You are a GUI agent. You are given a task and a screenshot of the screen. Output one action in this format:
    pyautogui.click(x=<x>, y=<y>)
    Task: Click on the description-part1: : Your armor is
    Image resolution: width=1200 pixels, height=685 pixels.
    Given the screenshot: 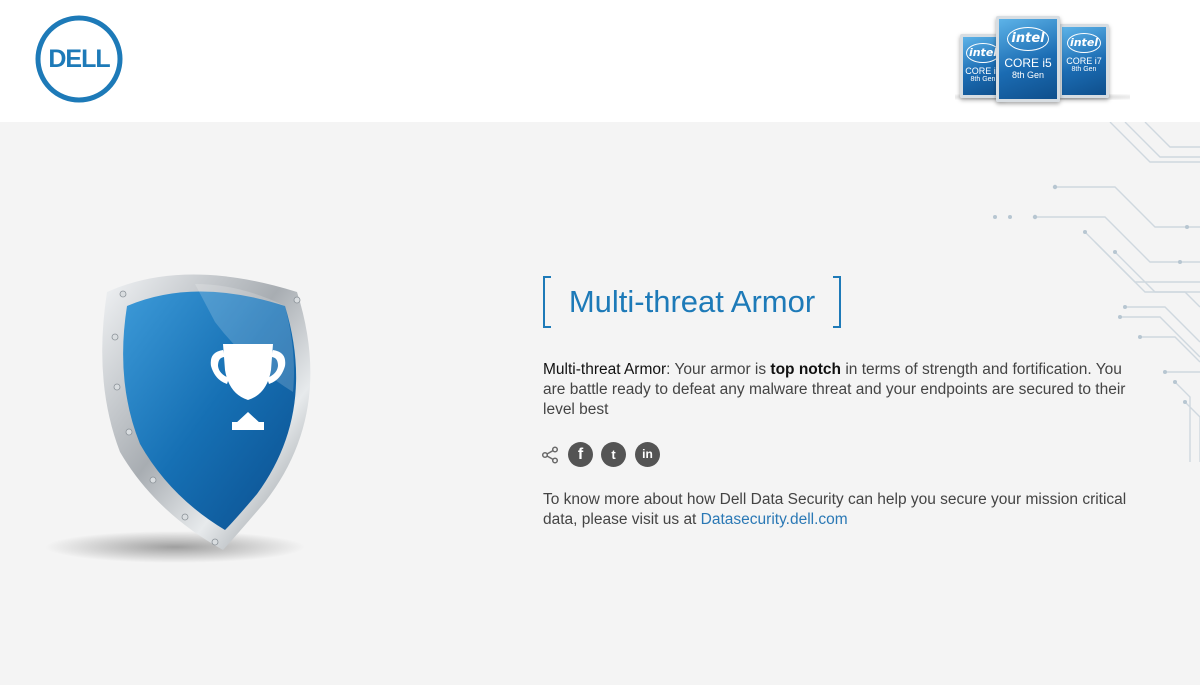 What is the action you would take?
    pyautogui.click(x=718, y=369)
    